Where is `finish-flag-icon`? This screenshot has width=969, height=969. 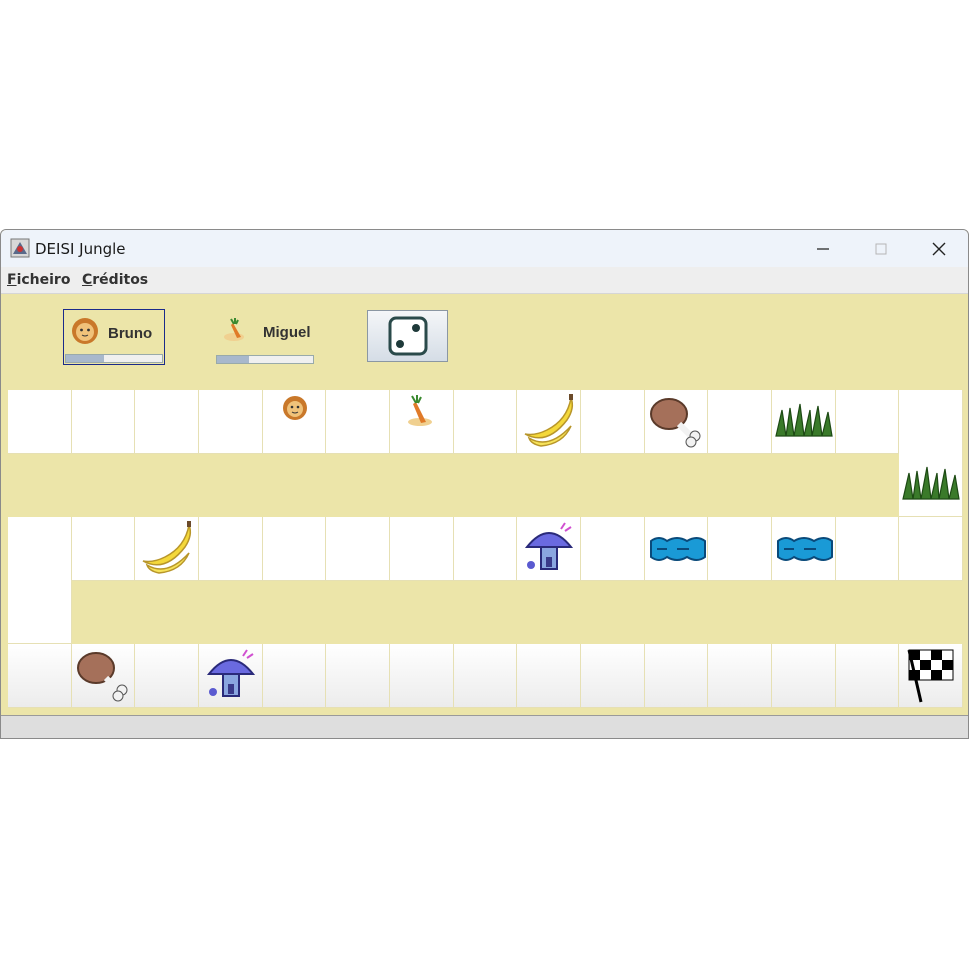
finish-flag-icon is located at coordinates (930, 676).